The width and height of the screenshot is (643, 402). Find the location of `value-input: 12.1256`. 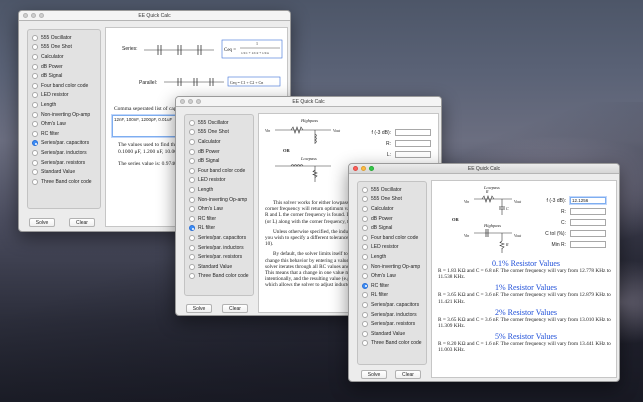

value-input: 12.1256 is located at coordinates (588, 200).